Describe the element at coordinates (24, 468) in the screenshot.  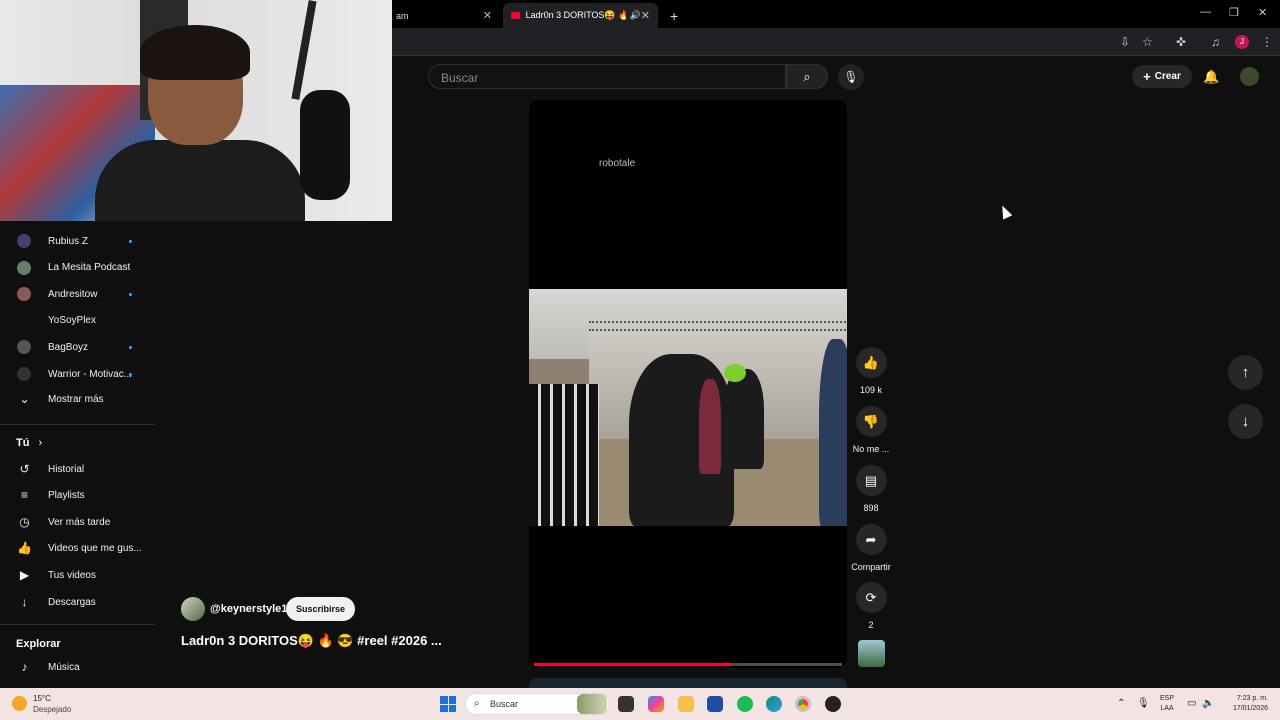
I see `history-icon: ↺` at that location.